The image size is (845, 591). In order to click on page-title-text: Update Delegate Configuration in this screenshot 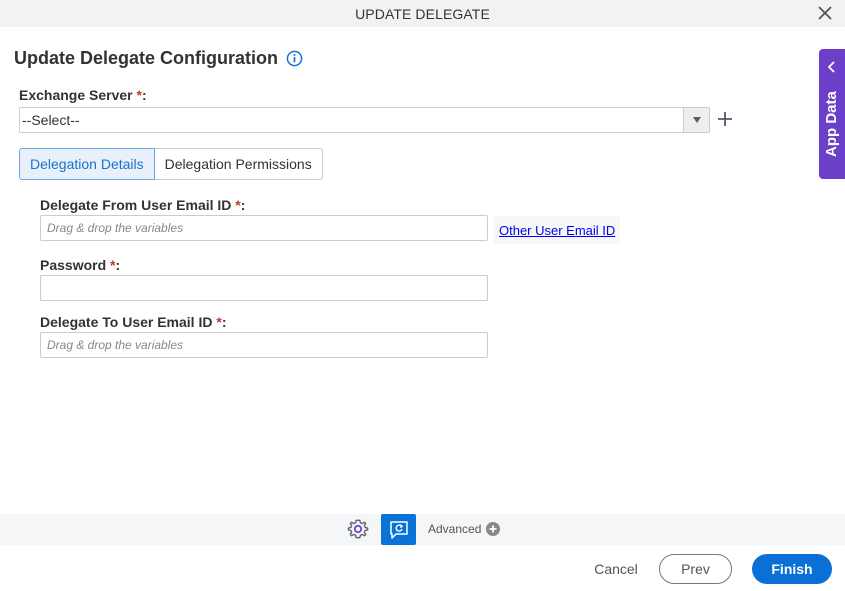, I will do `click(146, 58)`.